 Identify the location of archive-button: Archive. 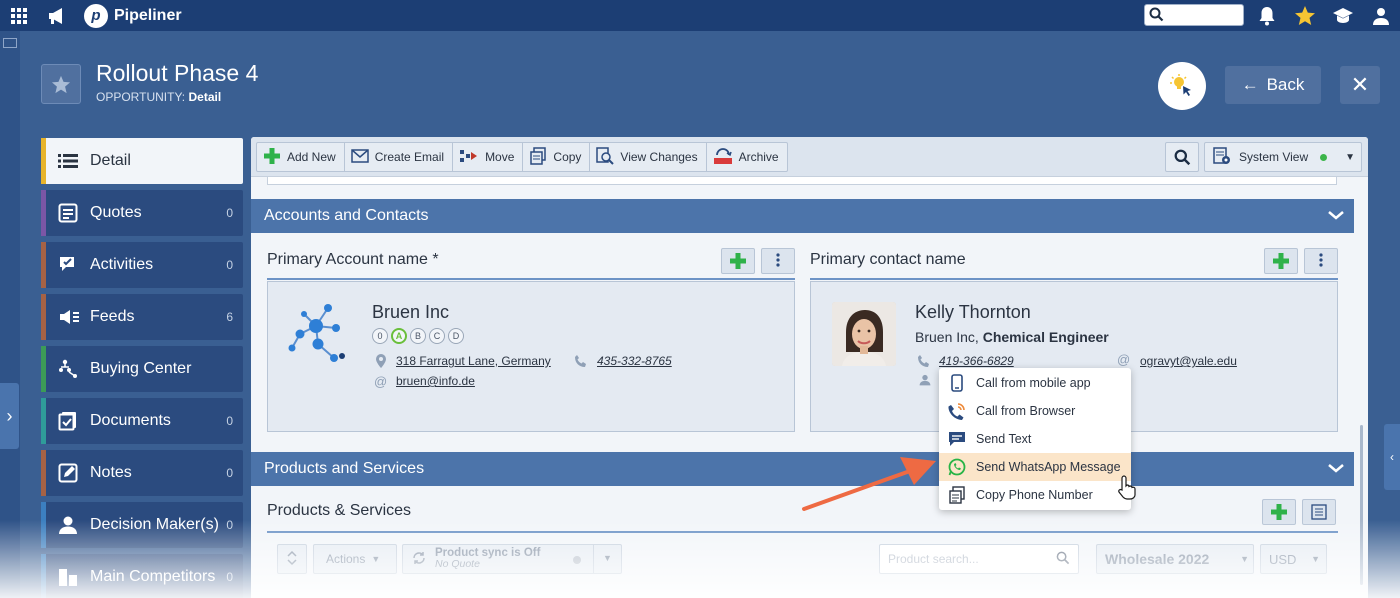
(747, 157).